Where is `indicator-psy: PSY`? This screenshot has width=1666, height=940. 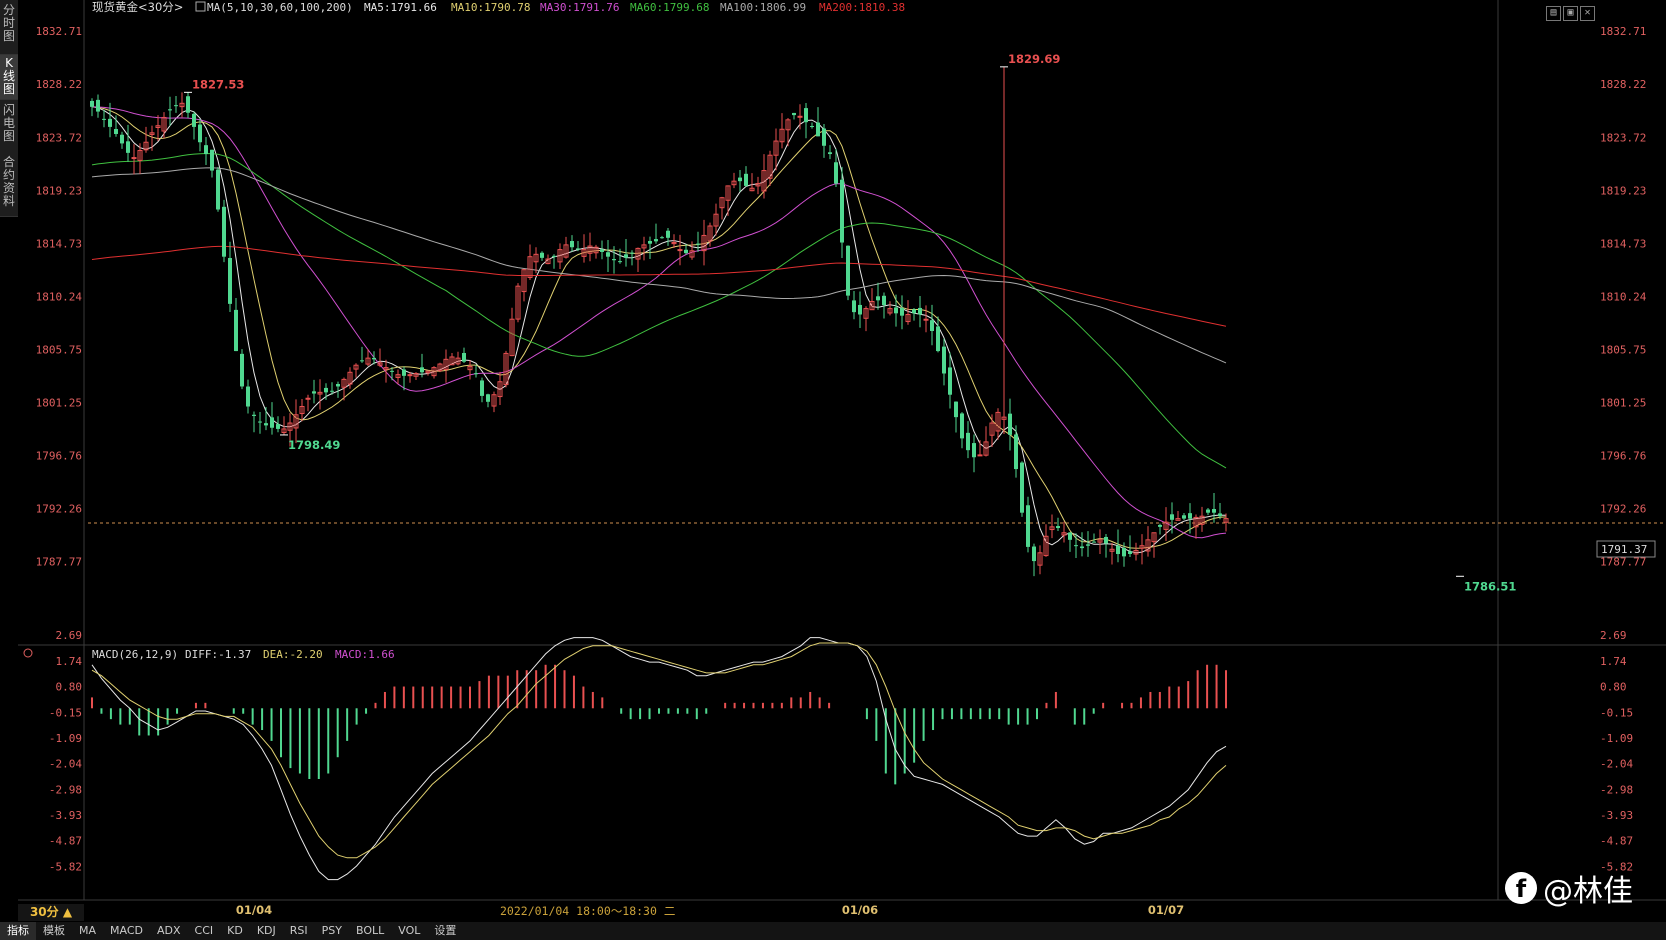
indicator-psy: PSY is located at coordinates (332, 931).